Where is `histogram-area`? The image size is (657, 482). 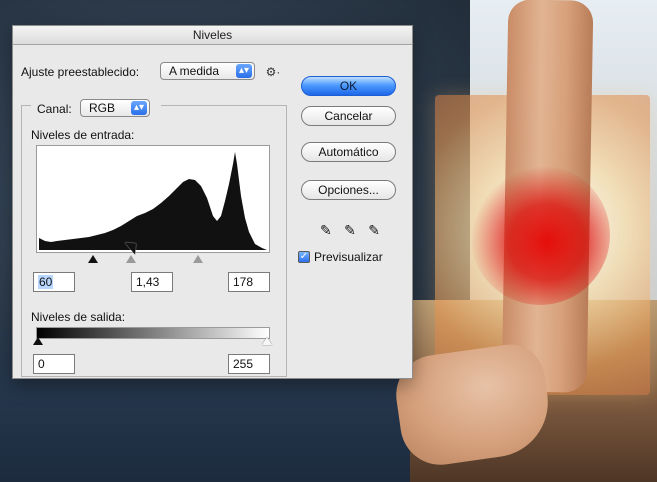 histogram-area is located at coordinates (153, 201).